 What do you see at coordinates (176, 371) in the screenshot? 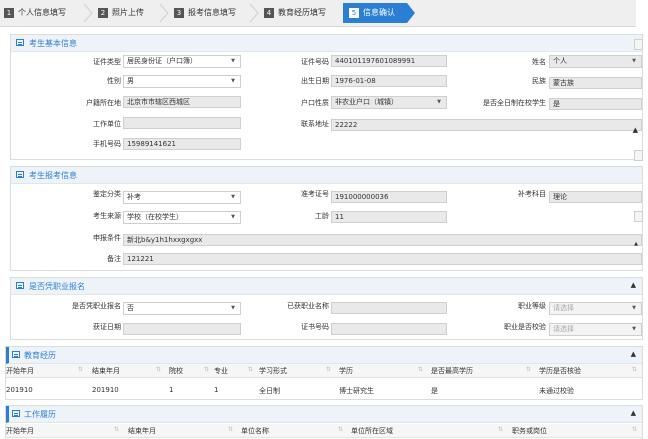
I see `column-header: 院校` at bounding box center [176, 371].